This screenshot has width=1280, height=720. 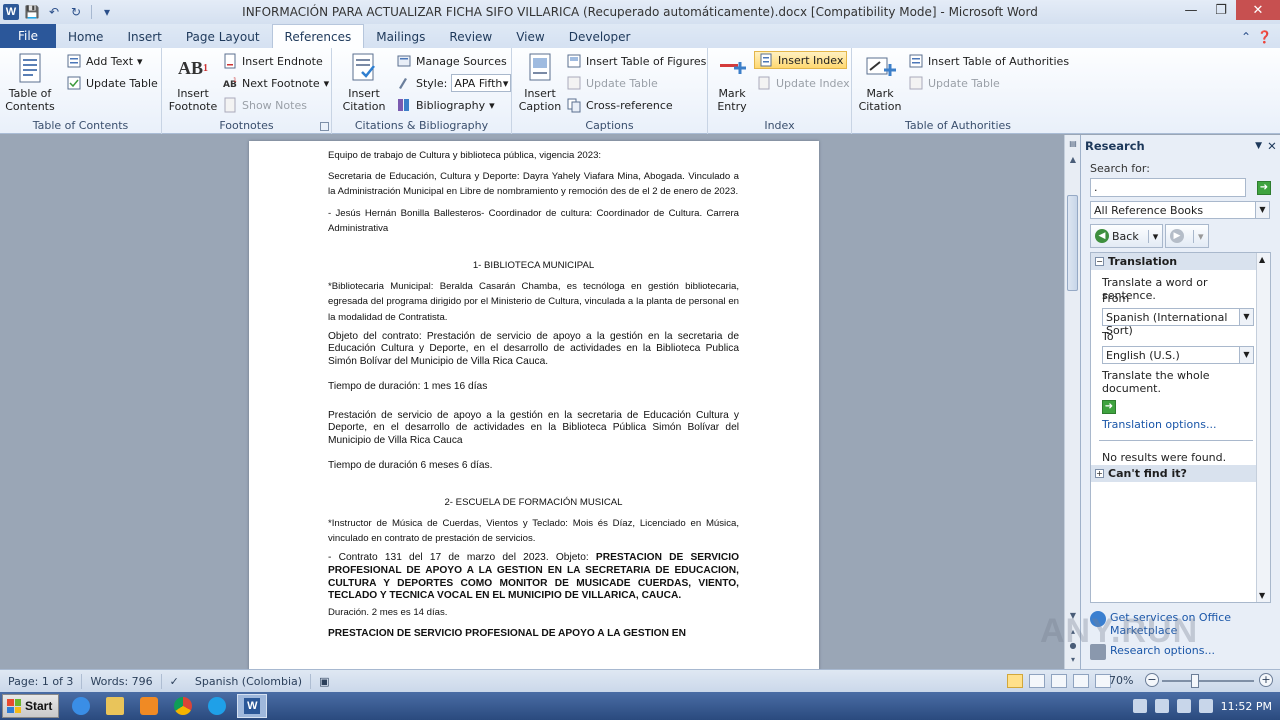 I want to click on back-button: ◀ Back ▾, so click(x=1127, y=236).